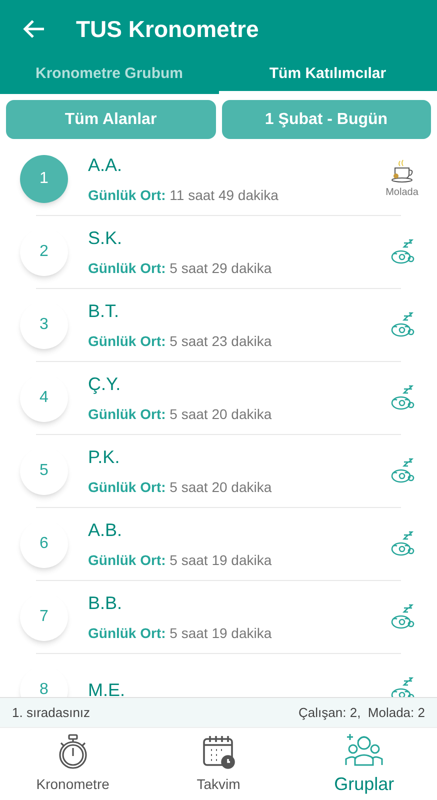 Image resolution: width=437 pixels, height=800 pixels. I want to click on filter-button: Tüm Alanlar, so click(111, 119).